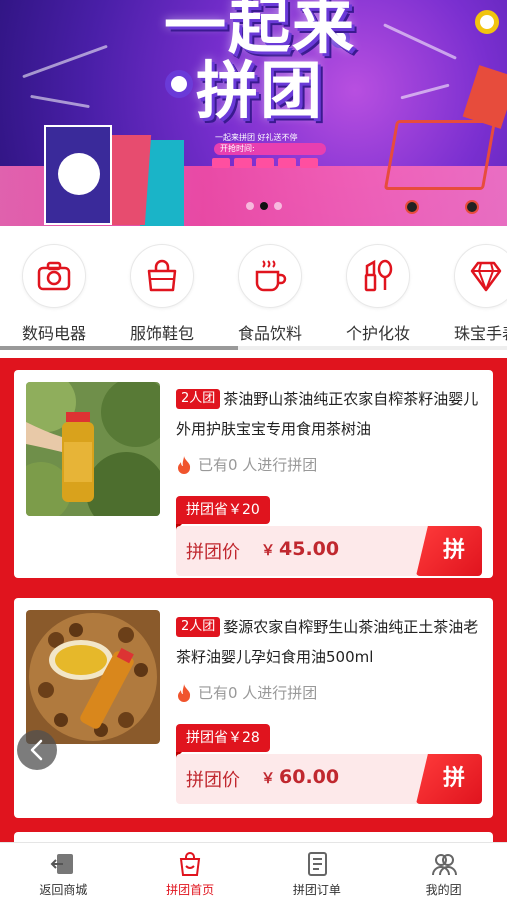  Describe the element at coordinates (161, 333) in the screenshot. I see `category-label: 服饰鞋包` at that location.